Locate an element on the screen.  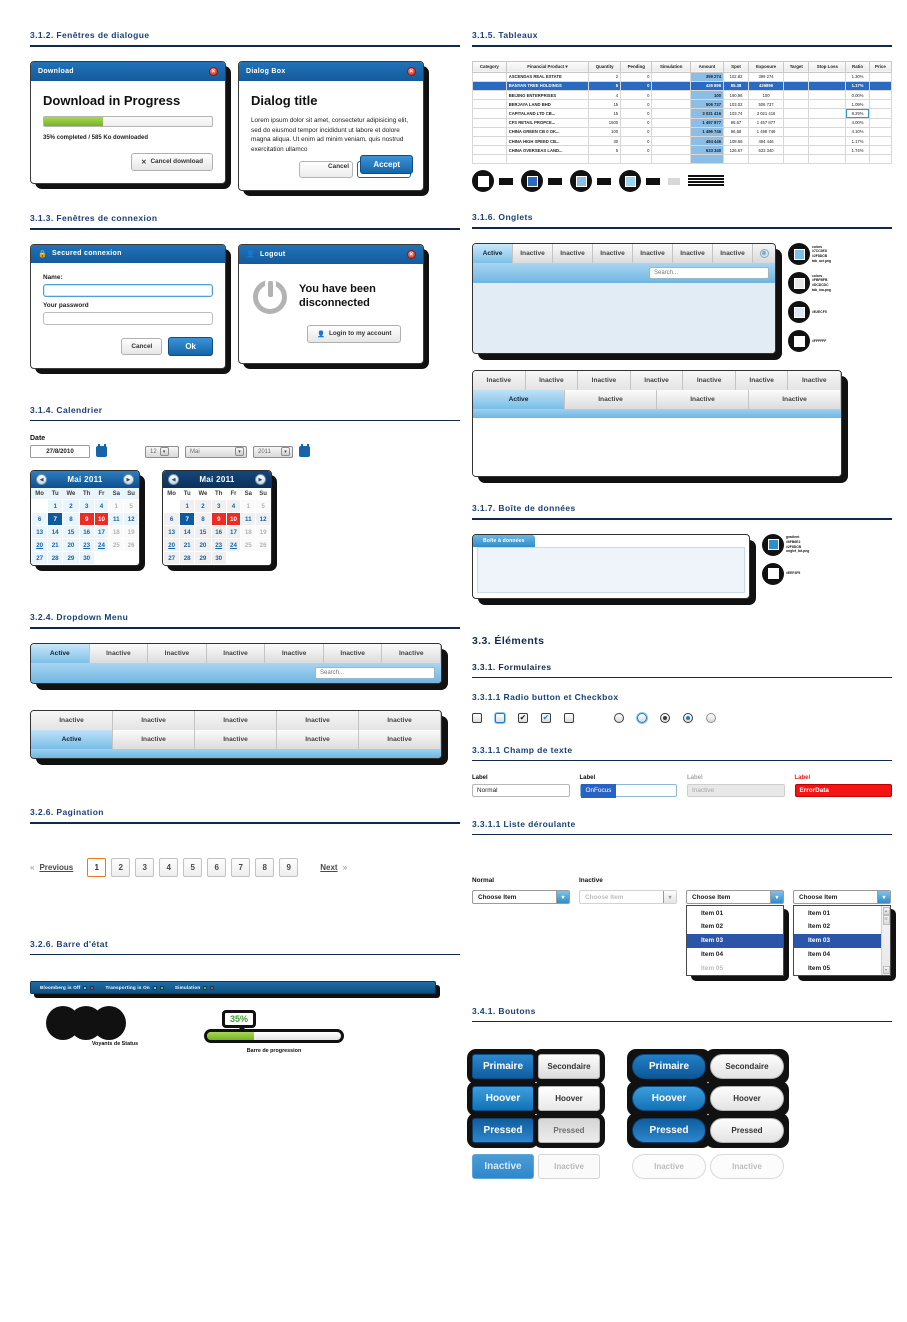
checkbox-checked is located at coordinates (523, 717).